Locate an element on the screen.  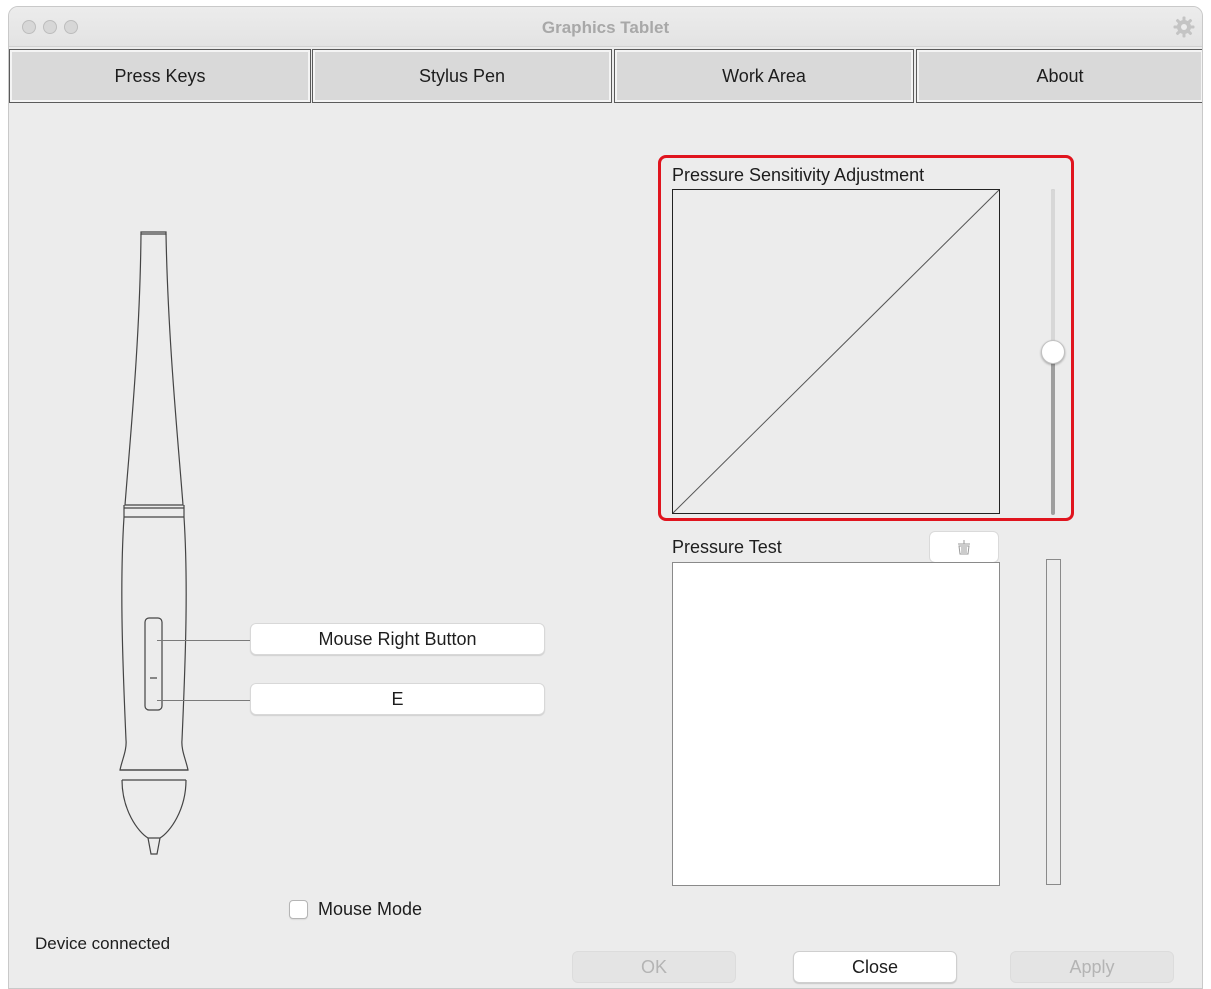
tab-about: About is located at coordinates (1059, 76).